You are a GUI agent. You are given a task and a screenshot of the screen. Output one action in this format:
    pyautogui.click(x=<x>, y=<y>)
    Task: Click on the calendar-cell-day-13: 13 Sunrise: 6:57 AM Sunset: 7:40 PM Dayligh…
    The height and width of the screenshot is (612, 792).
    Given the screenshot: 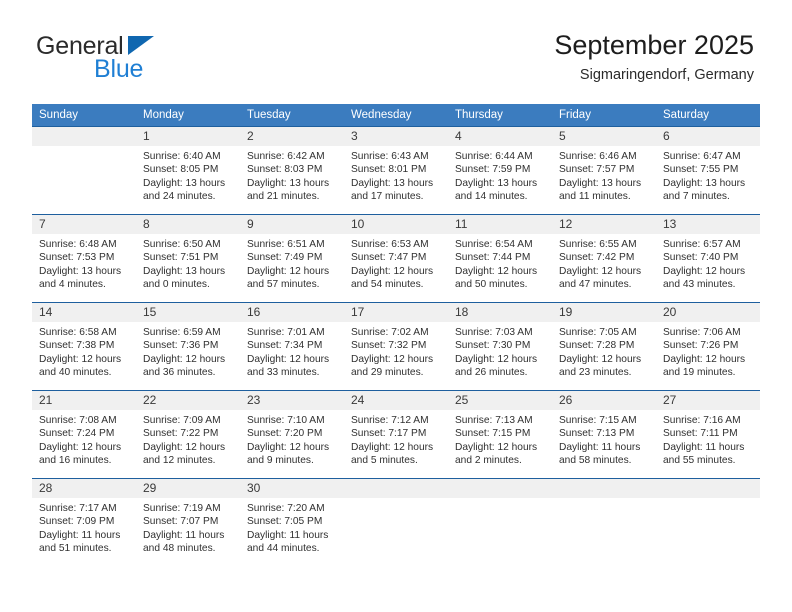 What is the action you would take?
    pyautogui.click(x=708, y=258)
    